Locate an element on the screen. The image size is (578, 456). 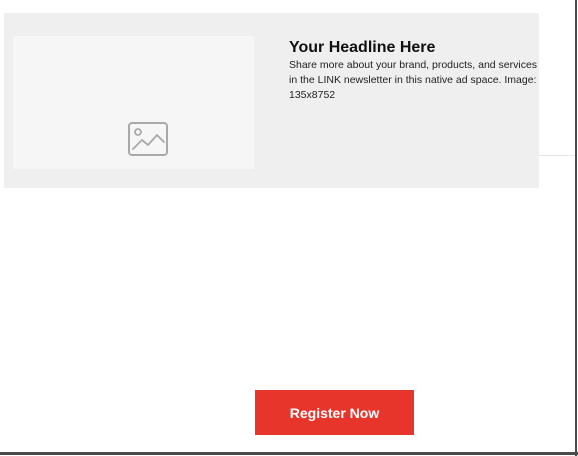
ad-headline: Your Headline Here is located at coordinates (415, 47).